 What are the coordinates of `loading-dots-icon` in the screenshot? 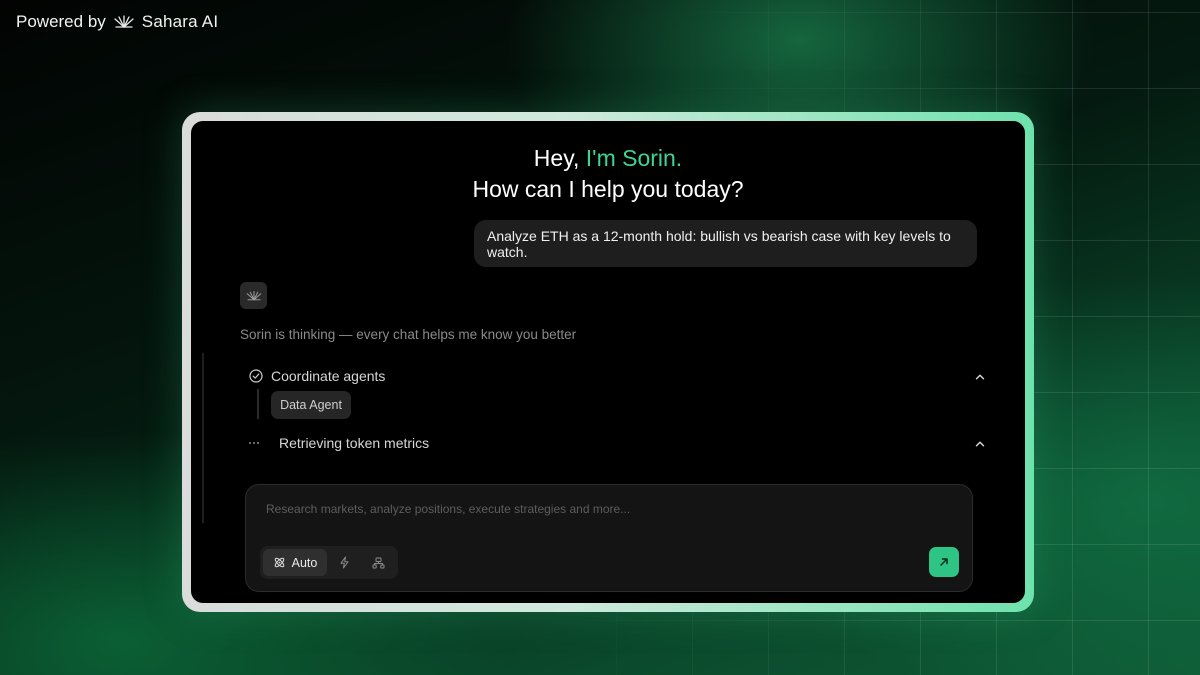 It's located at (257, 443).